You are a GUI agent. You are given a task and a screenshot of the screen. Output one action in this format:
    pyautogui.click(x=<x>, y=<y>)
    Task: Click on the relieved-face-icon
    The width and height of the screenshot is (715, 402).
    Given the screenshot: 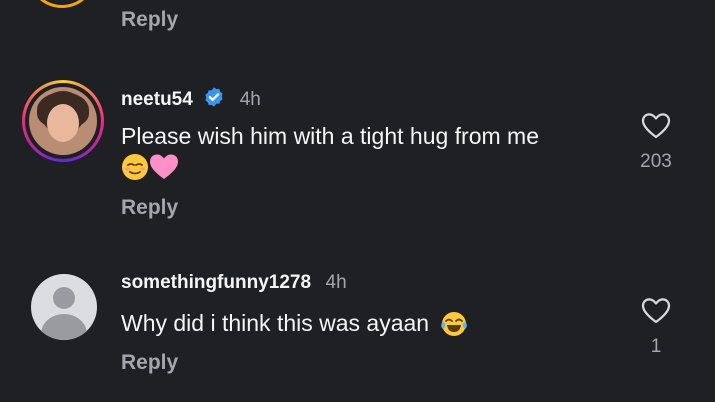 What is the action you would take?
    pyautogui.click(x=135, y=169)
    